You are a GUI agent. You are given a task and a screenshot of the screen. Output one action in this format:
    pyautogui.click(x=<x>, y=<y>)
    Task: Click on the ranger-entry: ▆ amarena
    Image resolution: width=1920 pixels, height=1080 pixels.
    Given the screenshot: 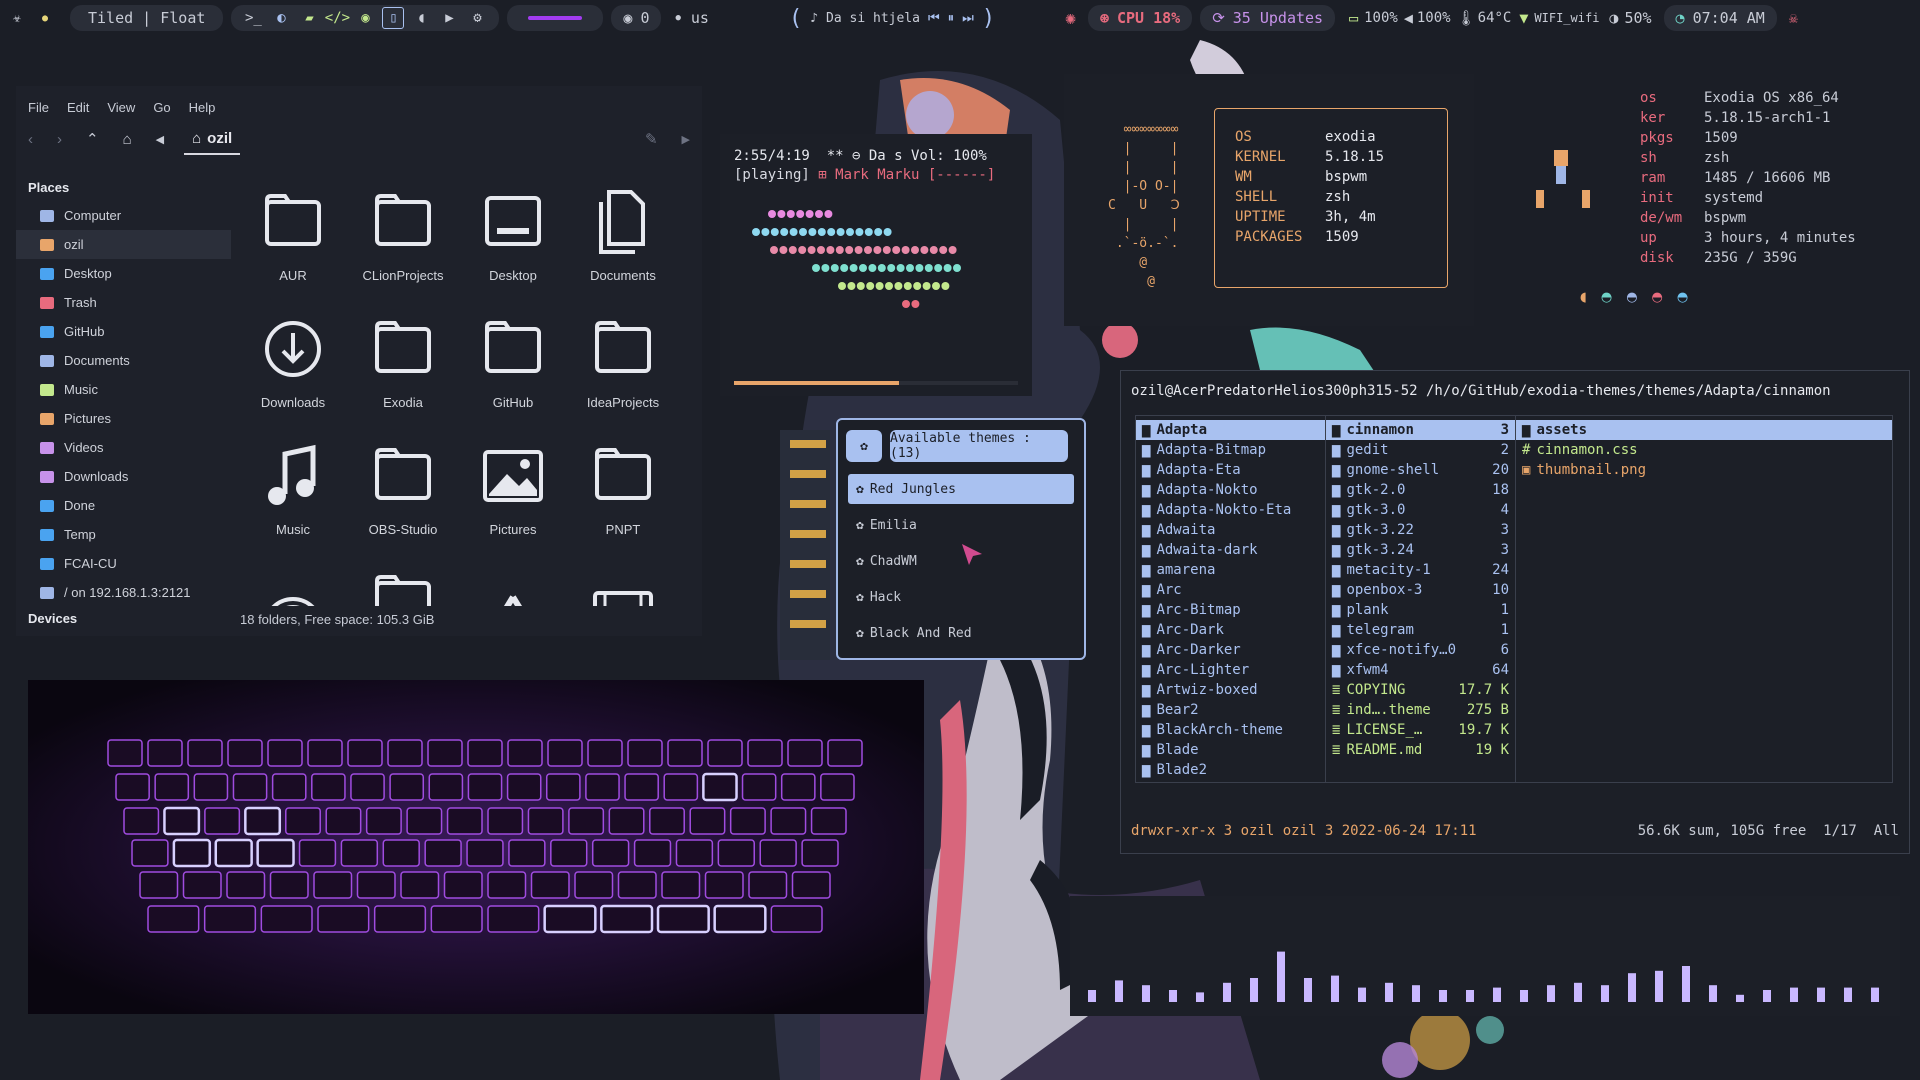 What is the action you would take?
    pyautogui.click(x=1230, y=570)
    